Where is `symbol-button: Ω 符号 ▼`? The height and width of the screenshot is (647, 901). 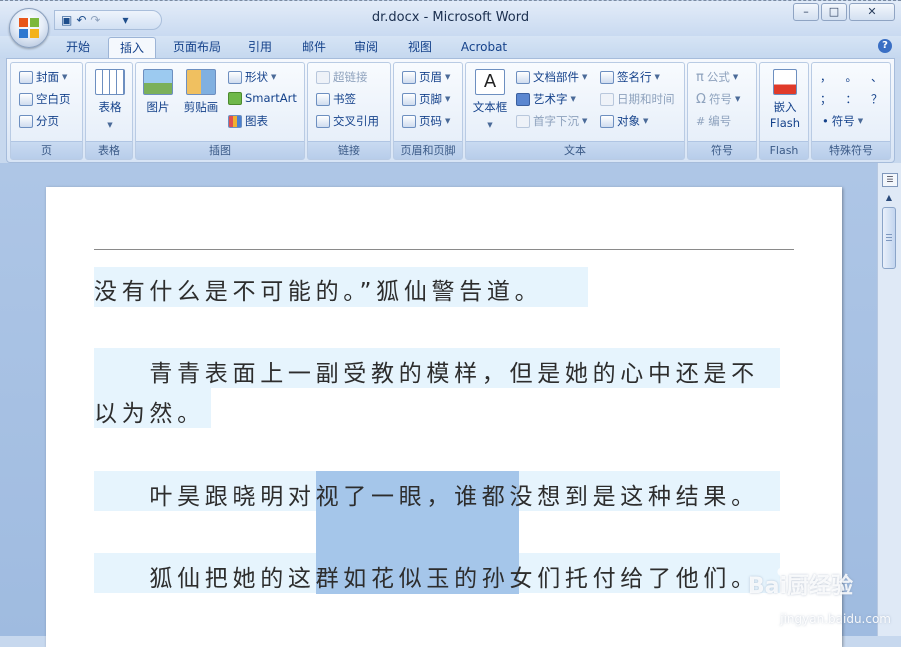 symbol-button: Ω 符号 ▼ is located at coordinates (718, 99).